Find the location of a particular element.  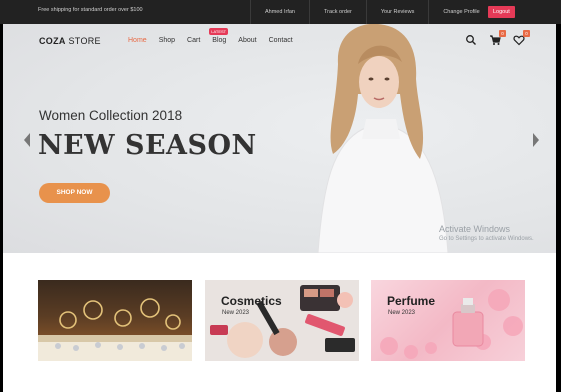

blog-badge: LATEST is located at coordinates (219, 31).